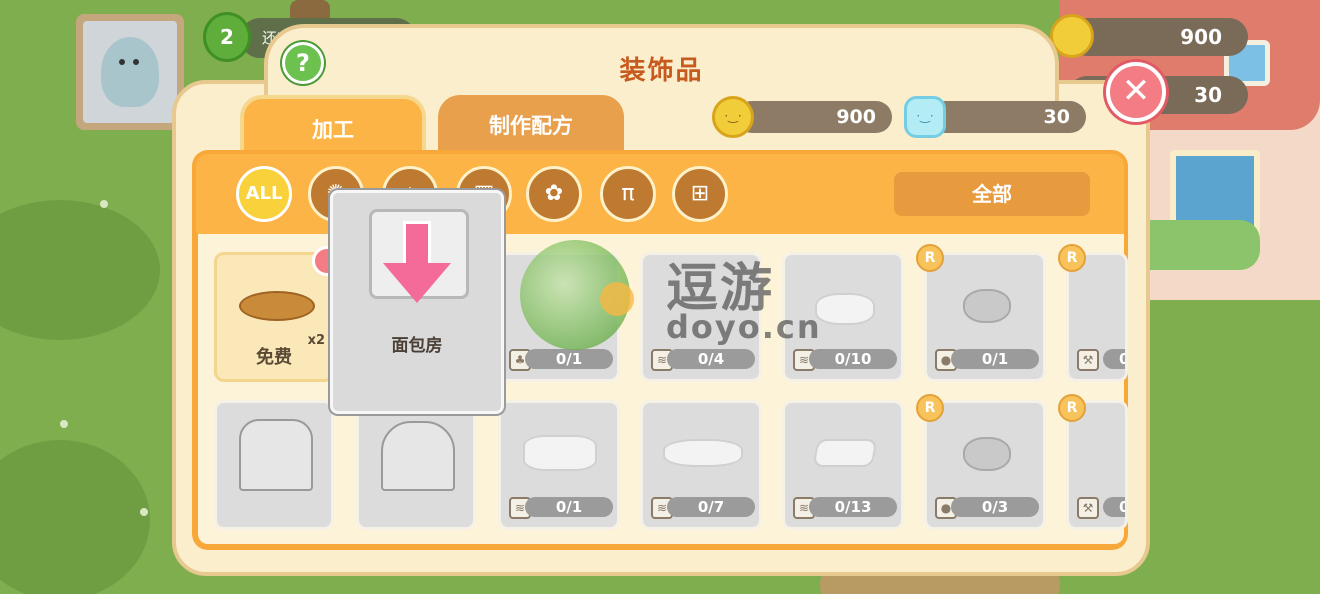 This screenshot has width=1320, height=594. What do you see at coordinates (418, 456) in the screenshot?
I see `house-building-item` at bounding box center [418, 456].